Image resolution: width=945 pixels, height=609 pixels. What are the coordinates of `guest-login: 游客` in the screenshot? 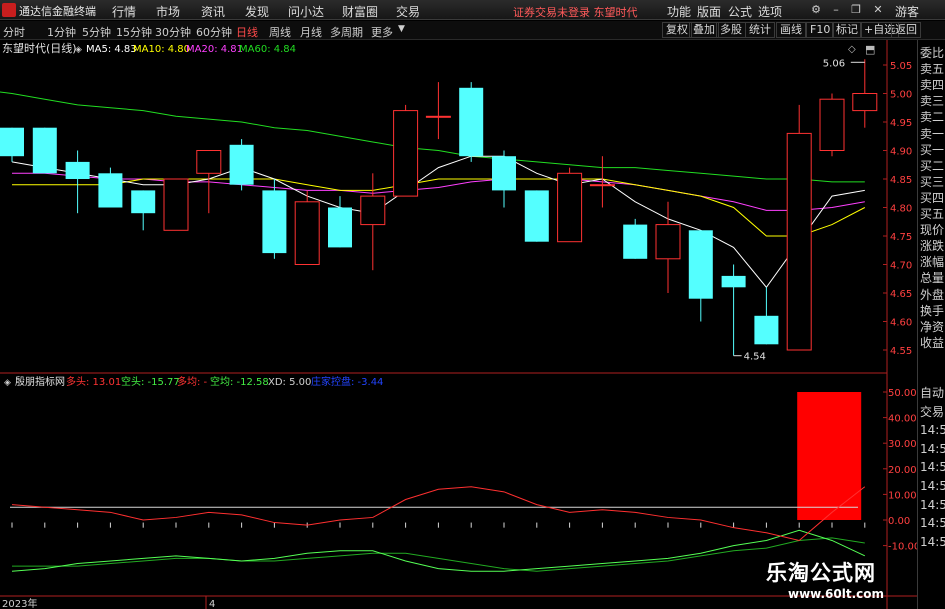 It's located at (907, 11).